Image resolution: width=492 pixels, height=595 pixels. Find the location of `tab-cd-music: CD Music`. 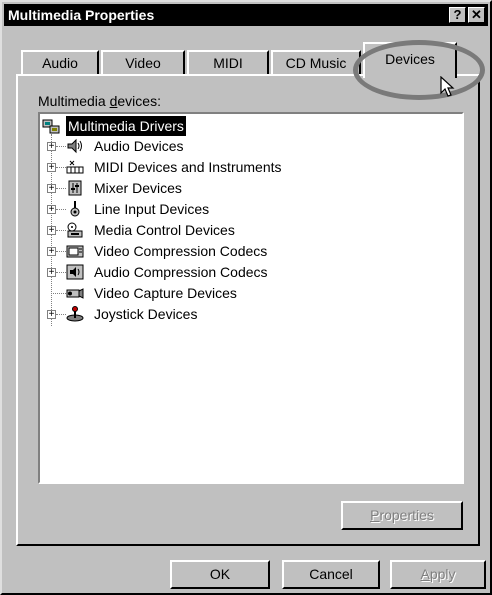

tab-cd-music: CD Music is located at coordinates (316, 63).